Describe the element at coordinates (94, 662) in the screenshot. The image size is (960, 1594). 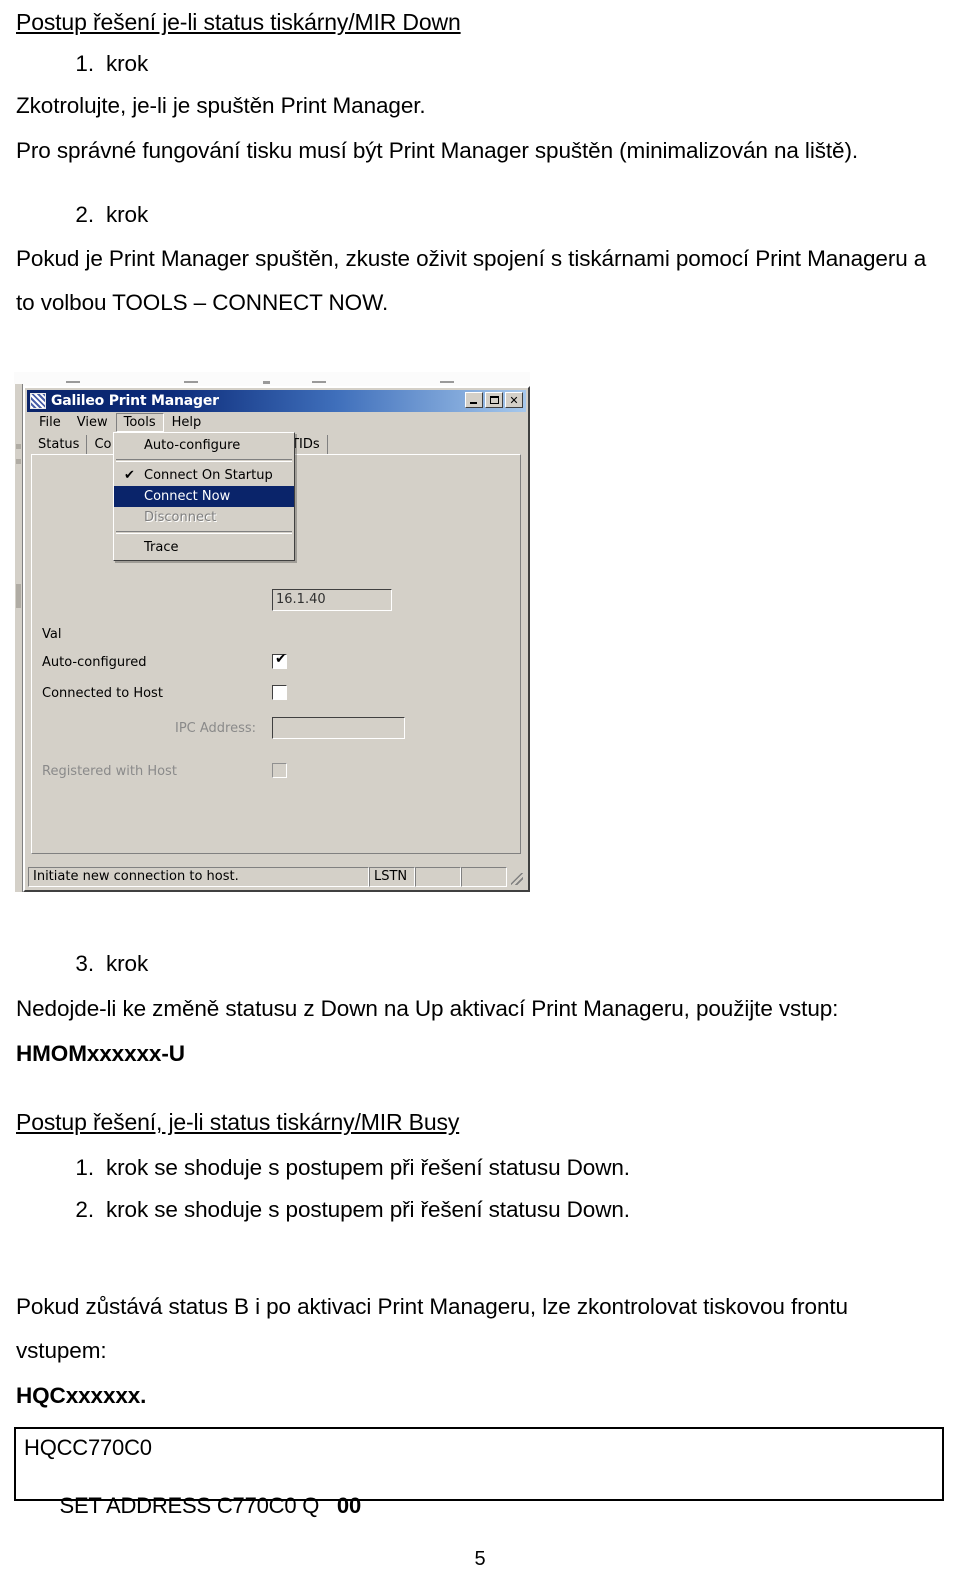
I see `auto-configured-label: Auto-configured` at that location.